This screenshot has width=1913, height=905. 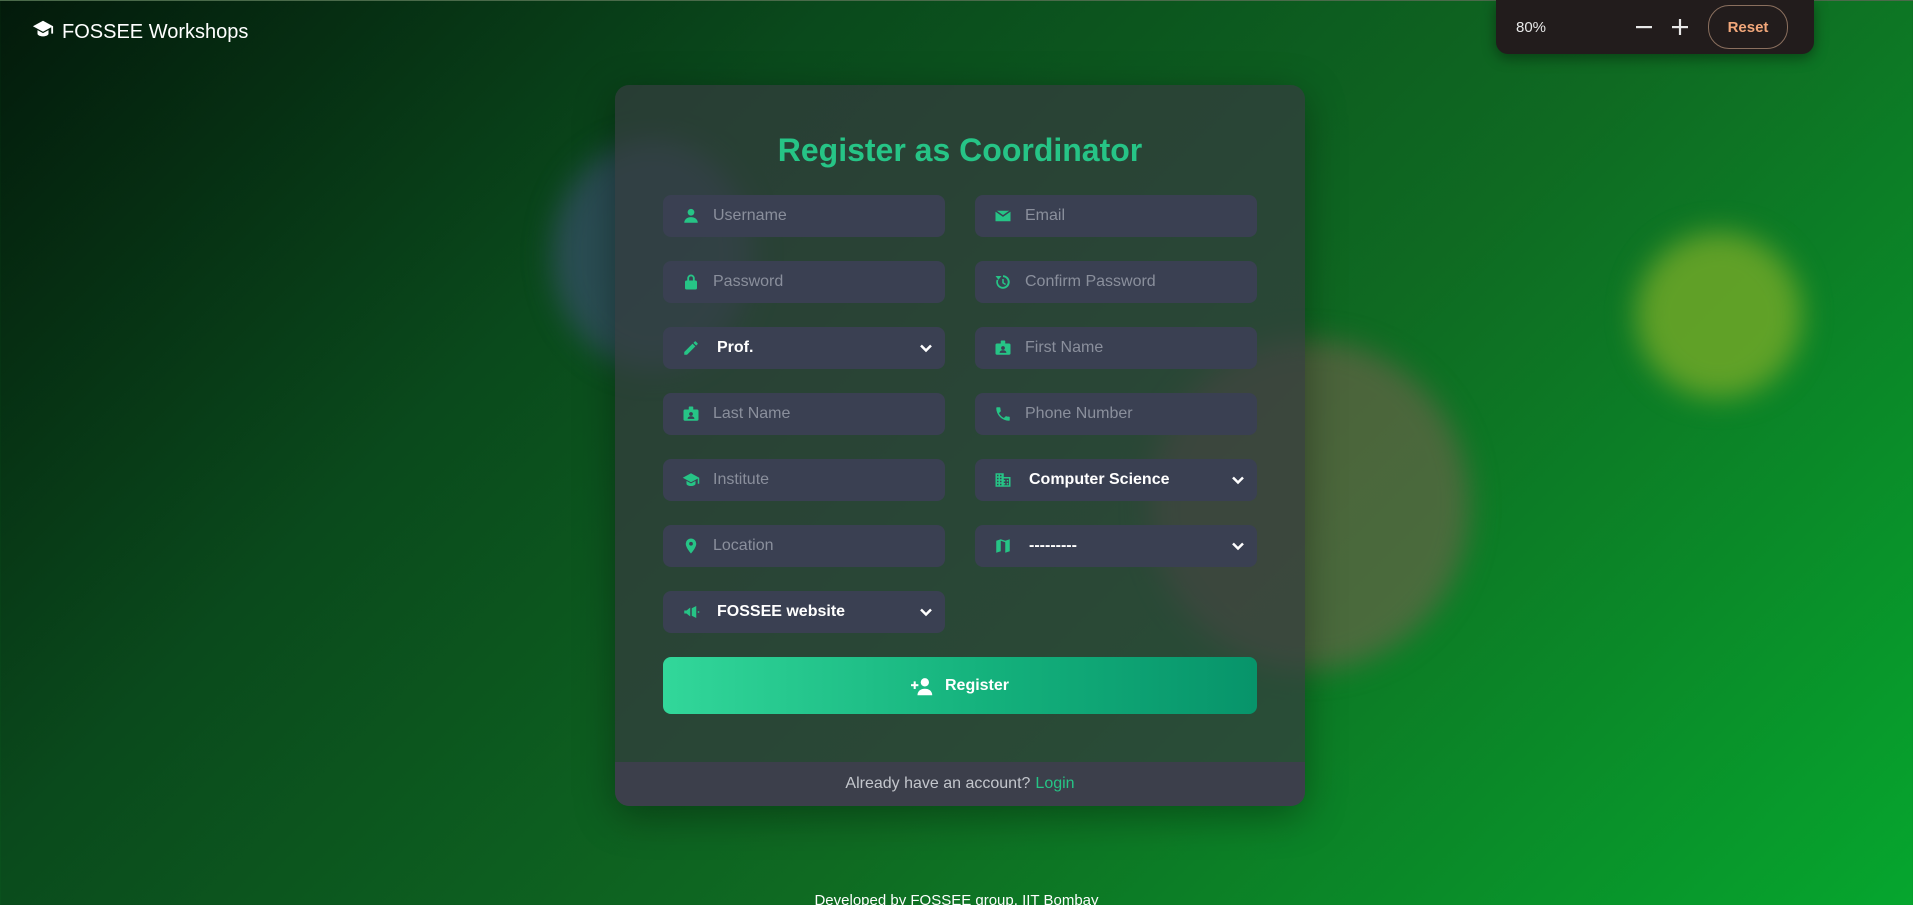 I want to click on department-select-value: Computer Science, so click(x=1099, y=479).